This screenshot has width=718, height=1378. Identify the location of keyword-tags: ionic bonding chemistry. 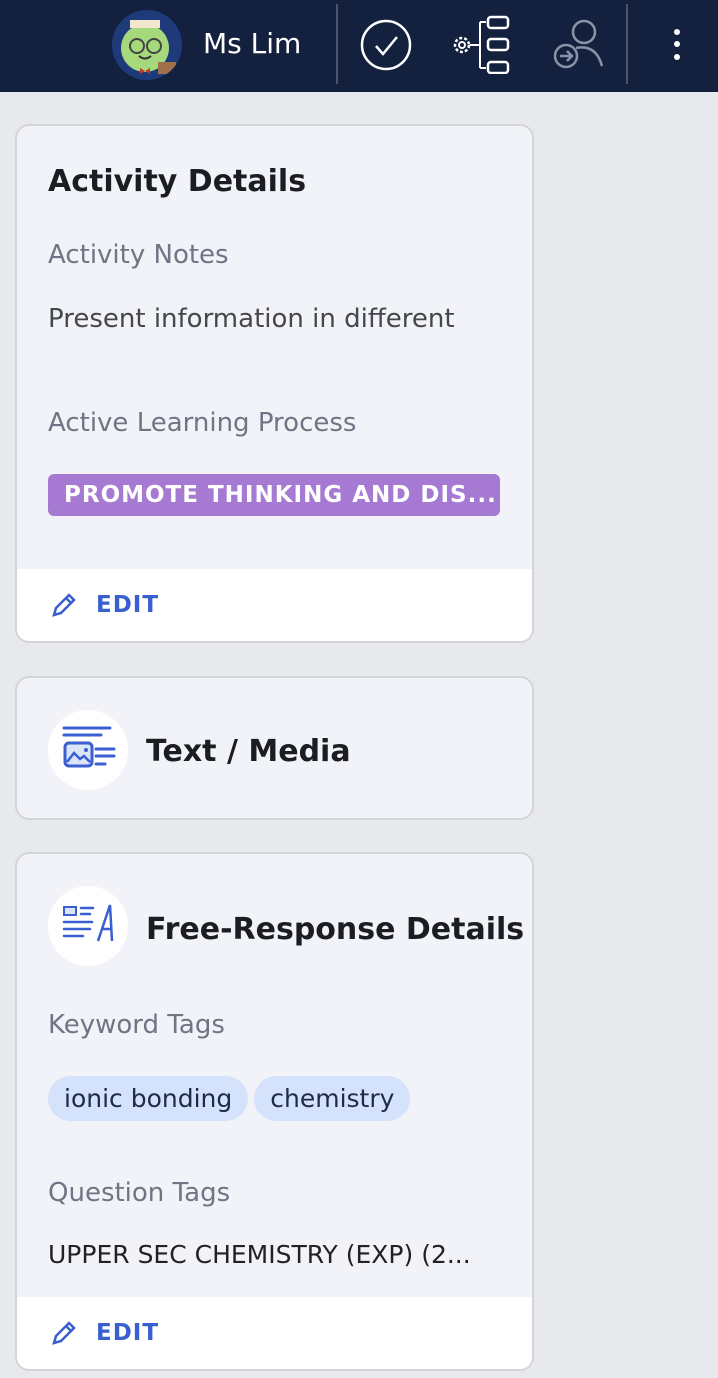
(232, 1098).